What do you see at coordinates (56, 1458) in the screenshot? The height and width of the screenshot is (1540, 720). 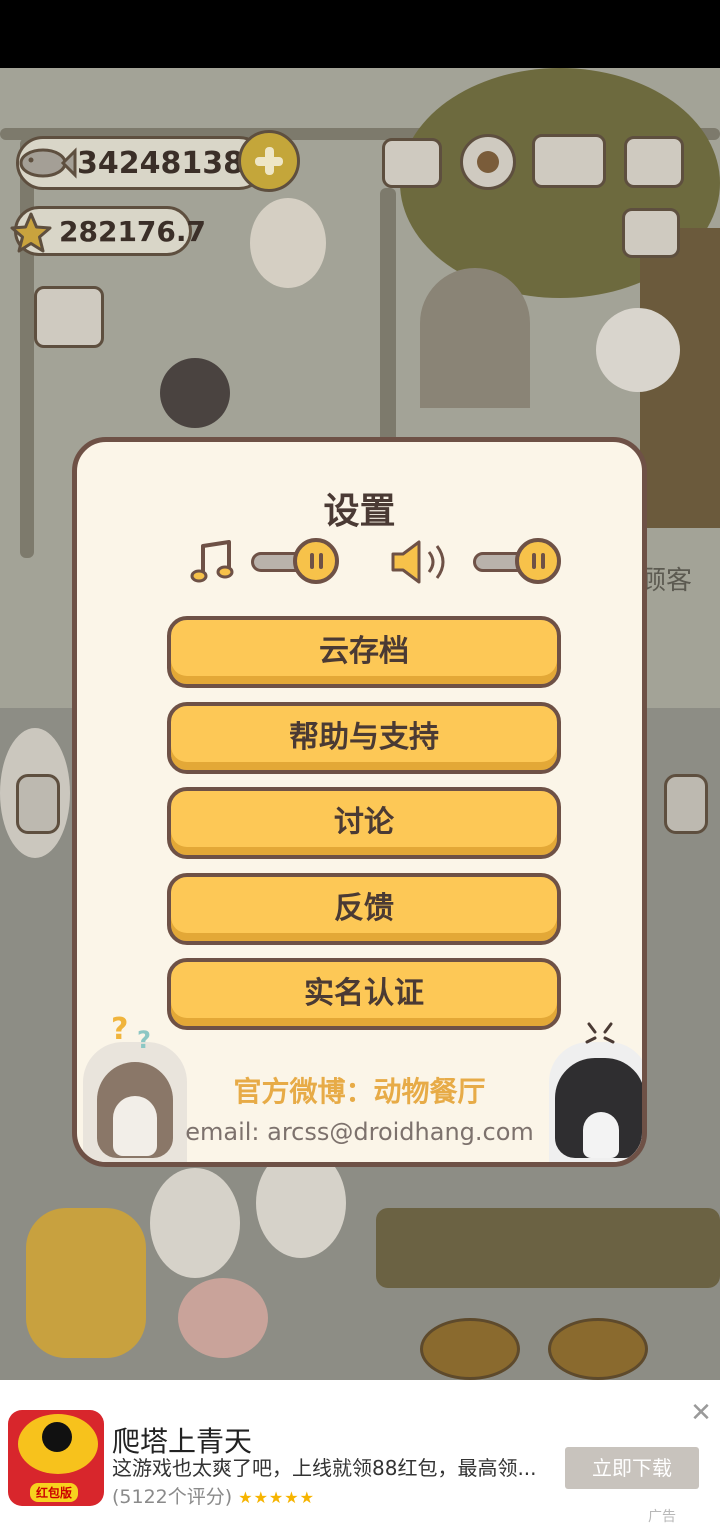 I see `ad-app-icon: 红包版` at bounding box center [56, 1458].